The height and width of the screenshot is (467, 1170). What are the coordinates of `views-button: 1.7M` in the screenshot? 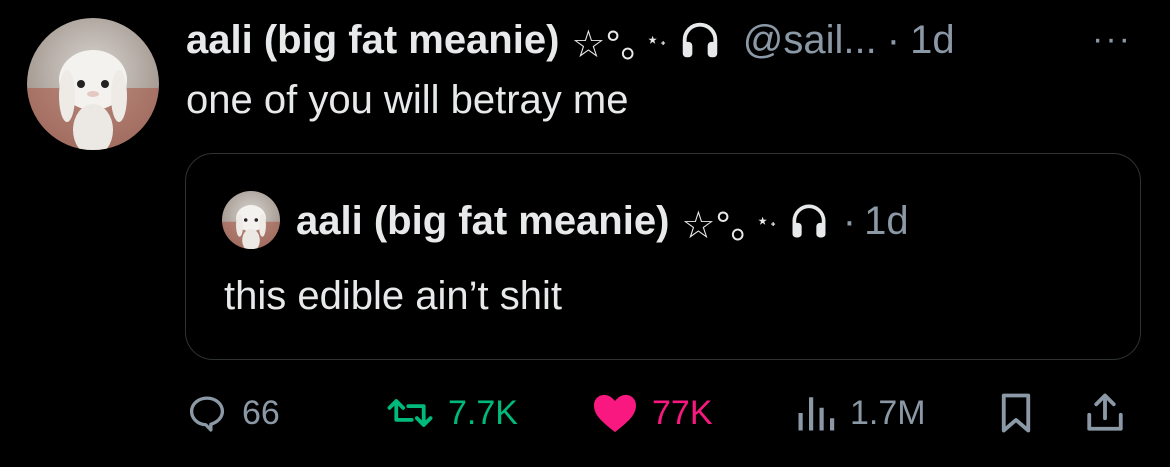 It's located at (861, 413).